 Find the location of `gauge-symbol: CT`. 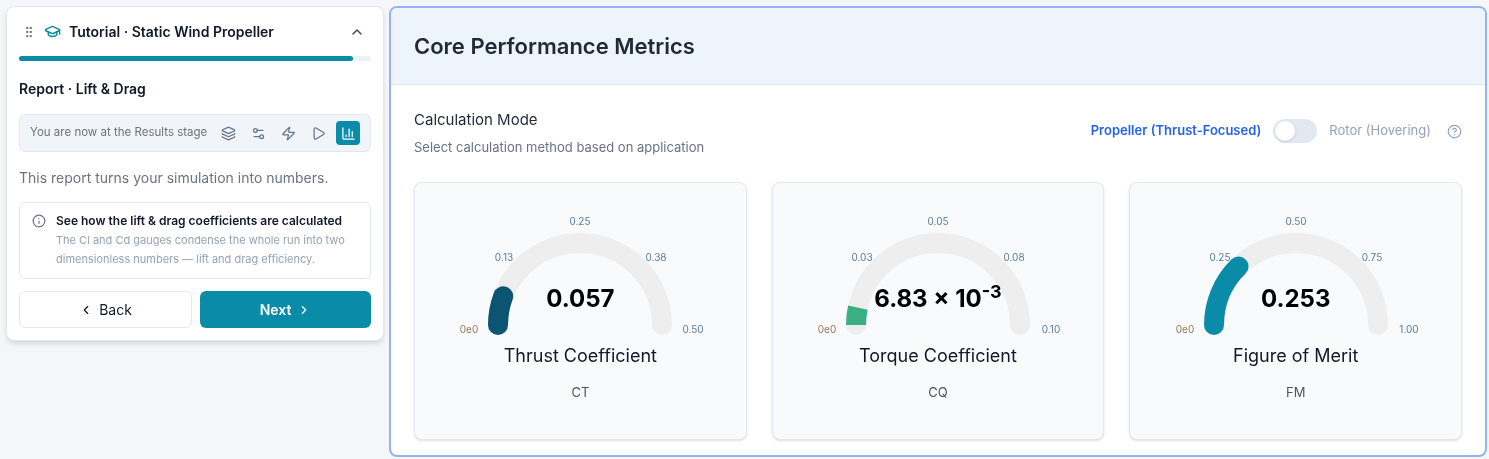

gauge-symbol: CT is located at coordinates (580, 392).